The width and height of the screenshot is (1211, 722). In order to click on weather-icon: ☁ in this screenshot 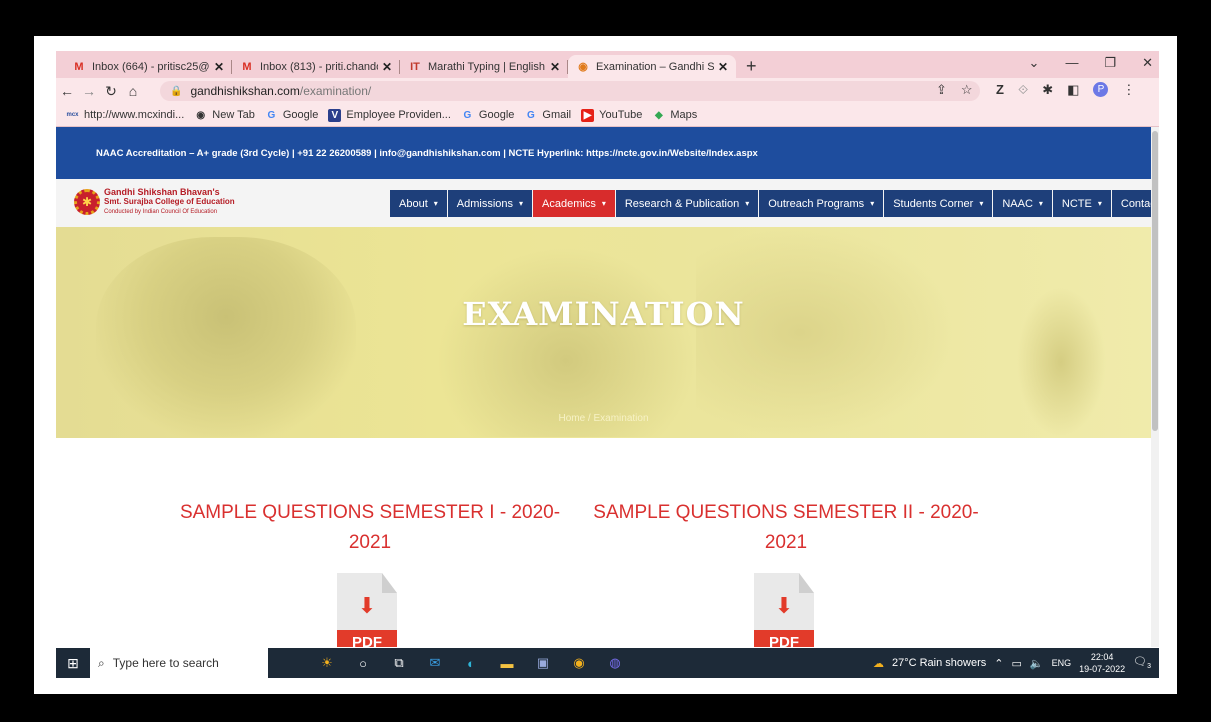, I will do `click(878, 663)`.